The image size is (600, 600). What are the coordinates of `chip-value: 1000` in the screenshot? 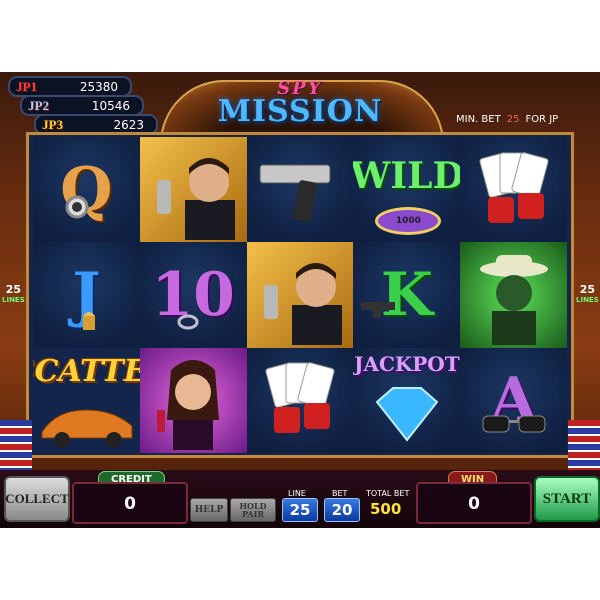 It's located at (408, 221).